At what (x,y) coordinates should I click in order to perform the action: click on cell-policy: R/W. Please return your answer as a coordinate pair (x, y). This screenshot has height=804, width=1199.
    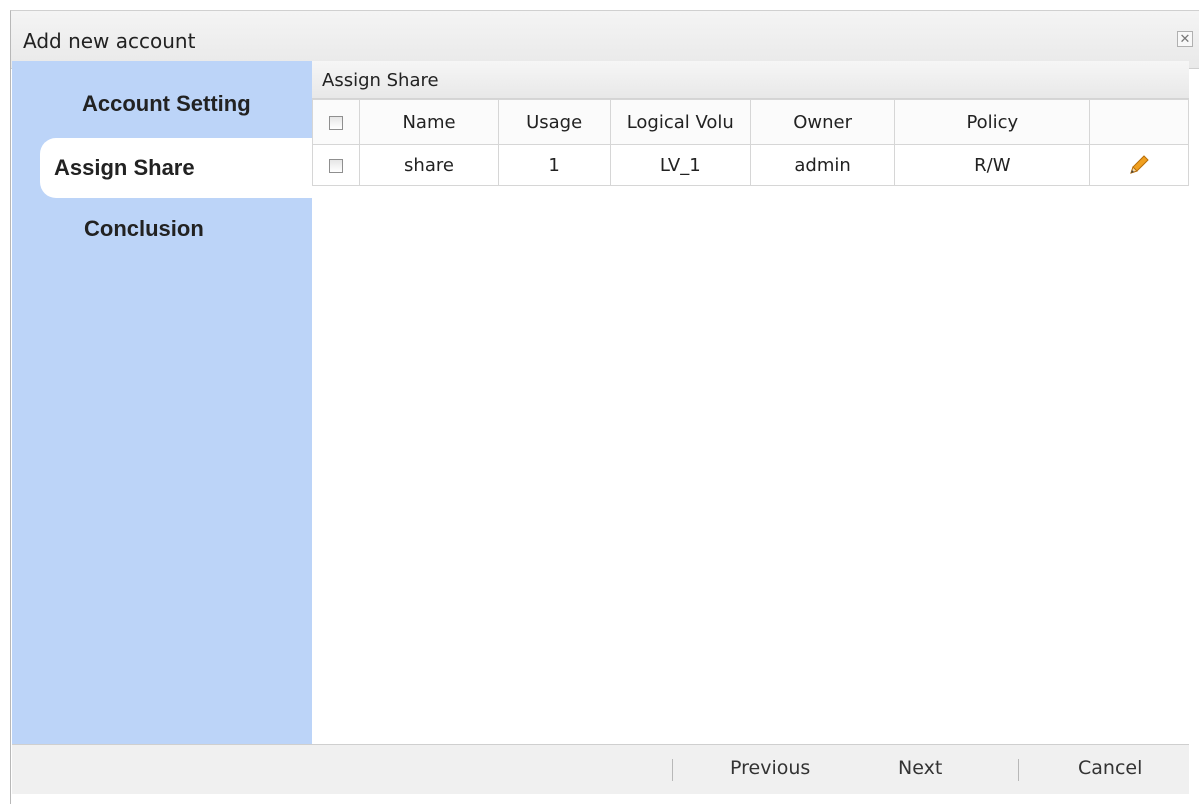
    Looking at the image, I should click on (992, 165).